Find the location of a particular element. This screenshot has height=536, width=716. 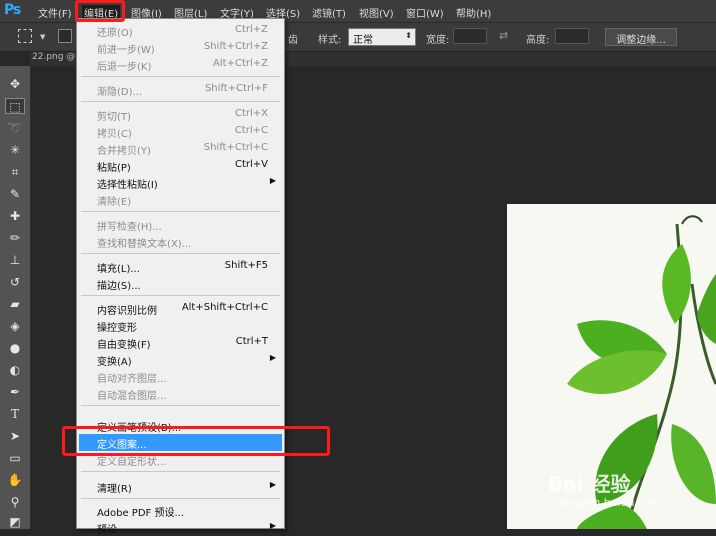

width-input is located at coordinates (470, 36).